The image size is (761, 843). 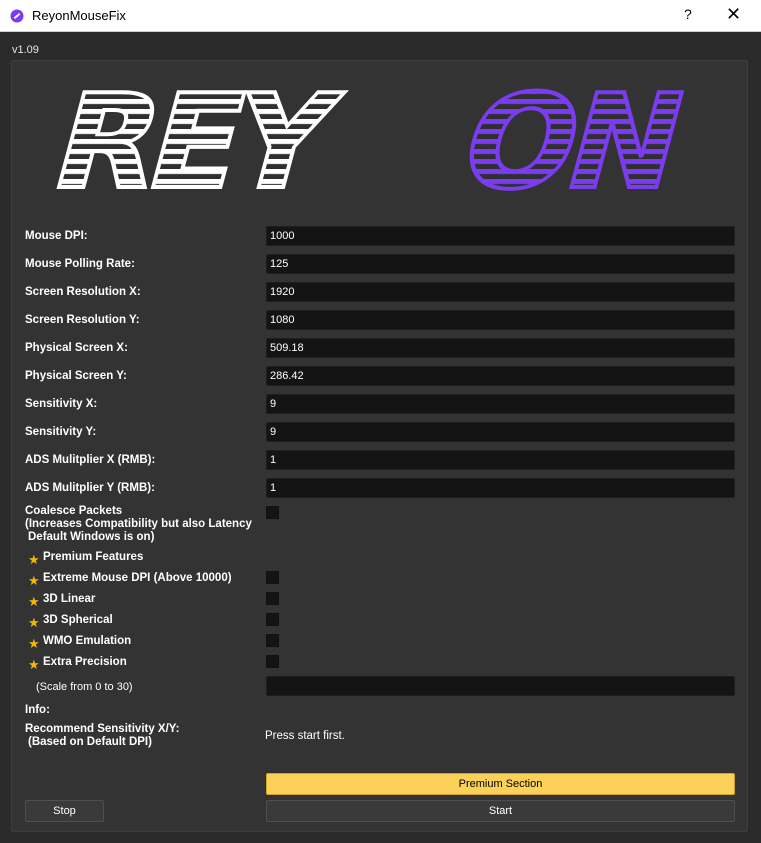 What do you see at coordinates (196, 139) in the screenshot?
I see `logo-white-text: REY` at bounding box center [196, 139].